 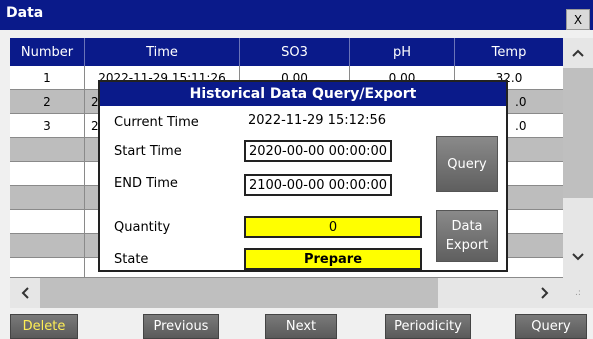 I want to click on delete-button: Delete, so click(x=44, y=326).